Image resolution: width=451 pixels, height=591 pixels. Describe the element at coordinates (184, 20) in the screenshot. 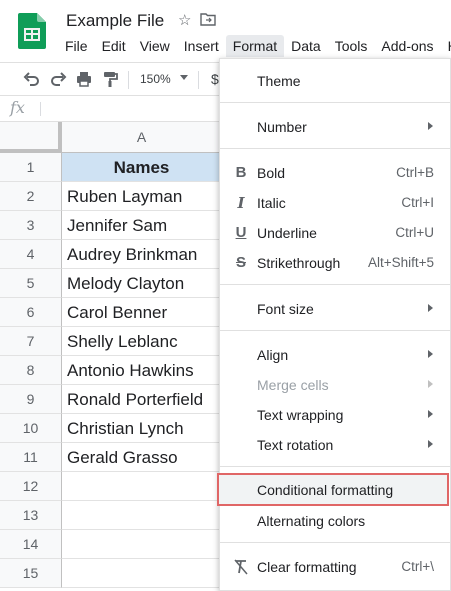

I see `star-icon: ☆` at that location.